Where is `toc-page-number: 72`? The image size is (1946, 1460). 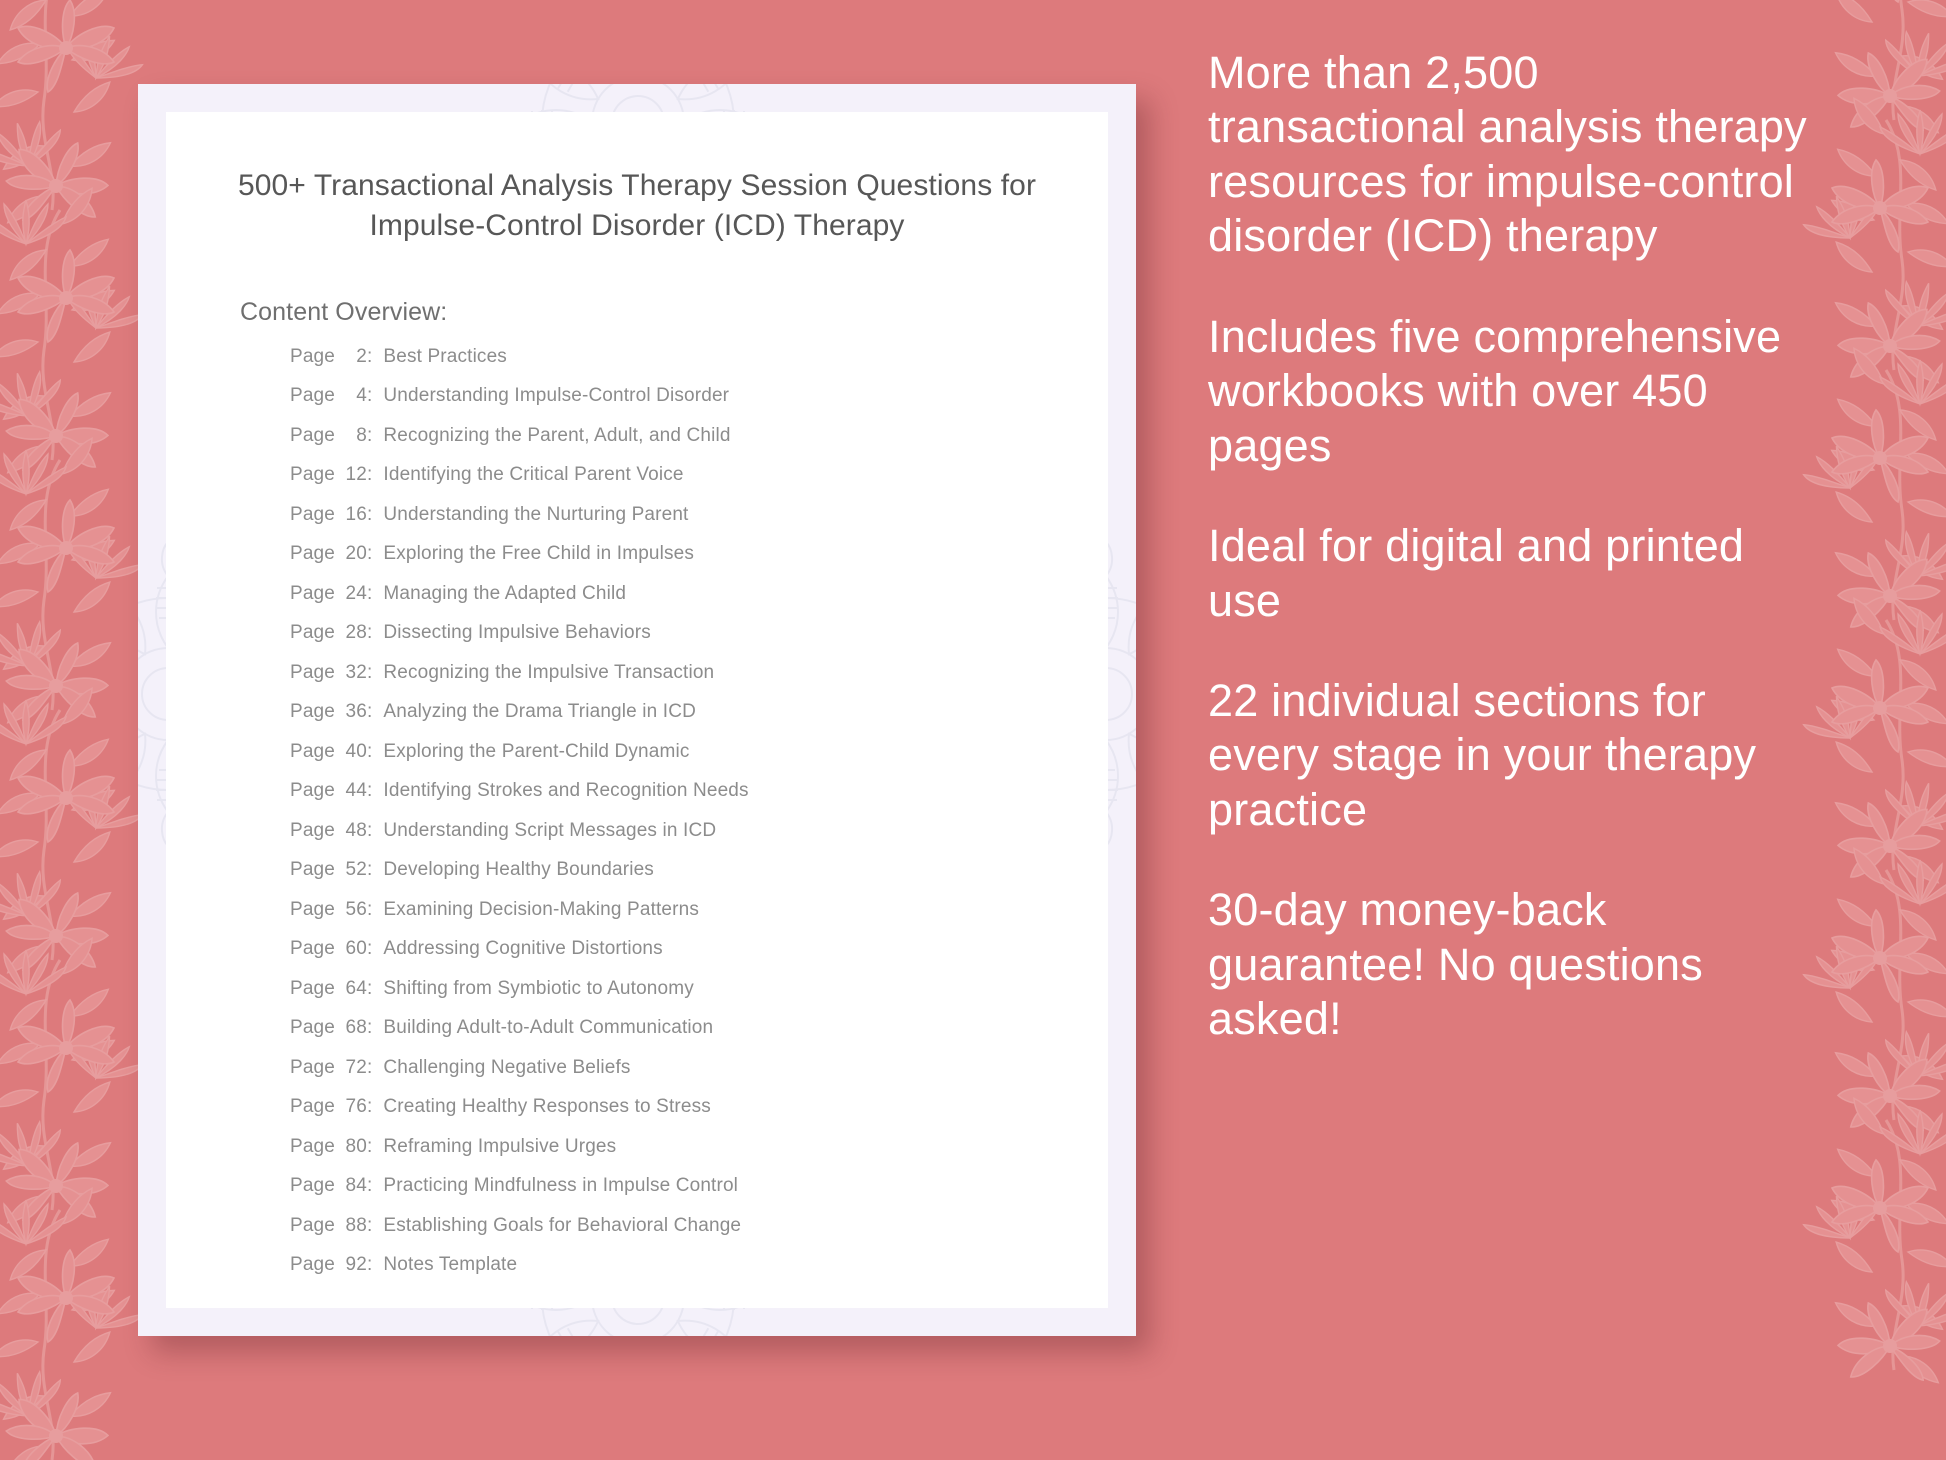
toc-page-number: 72 is located at coordinates (356, 1067).